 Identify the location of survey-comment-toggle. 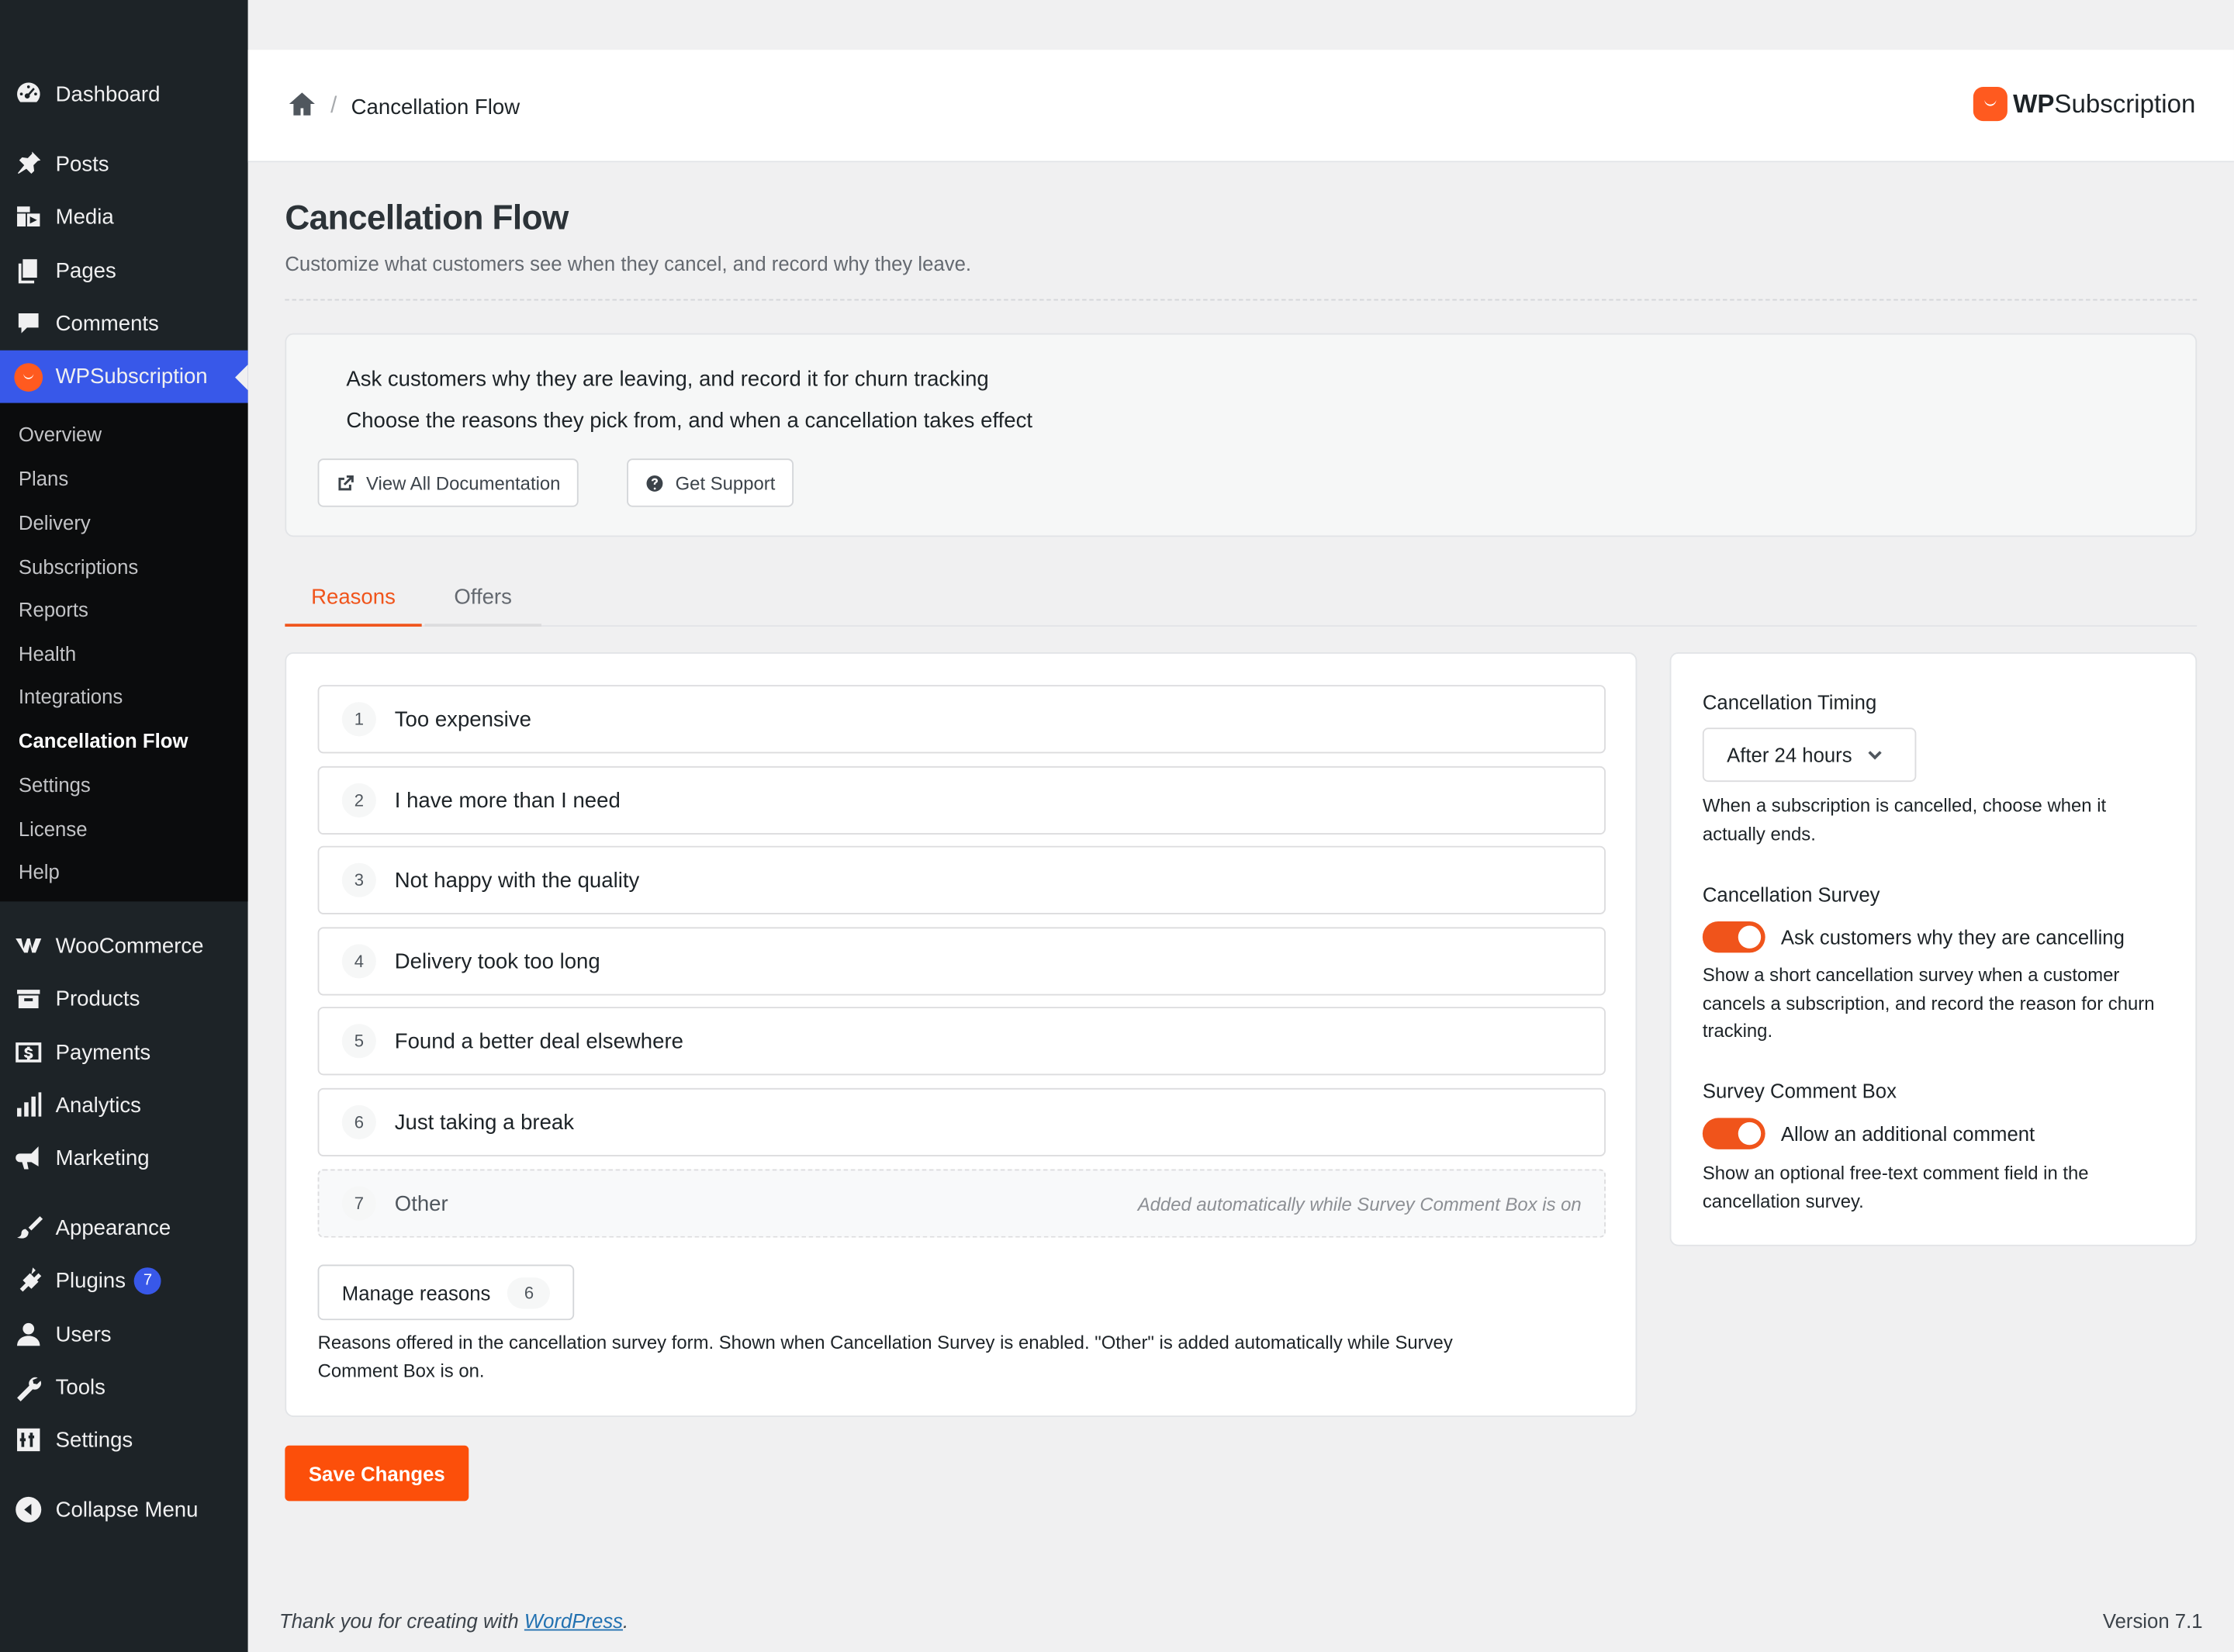
(1733, 1133).